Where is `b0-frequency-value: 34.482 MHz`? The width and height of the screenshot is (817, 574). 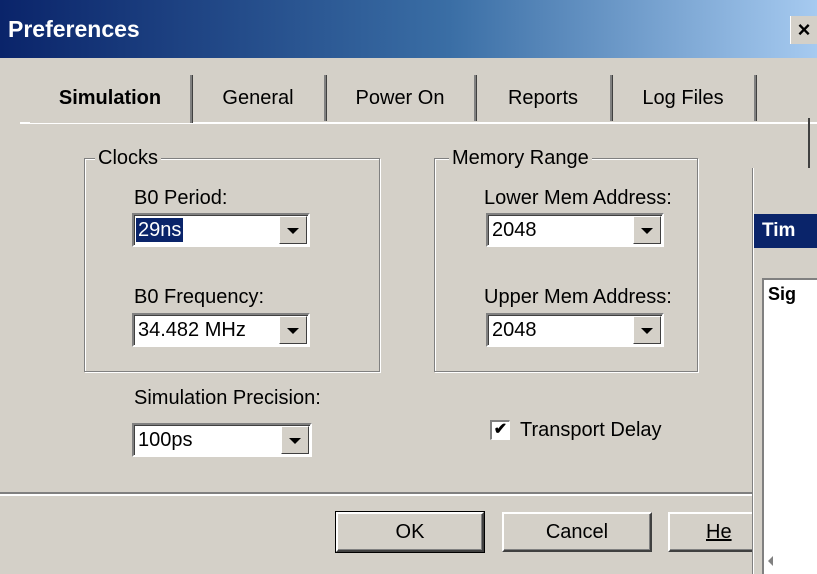 b0-frequency-value: 34.482 MHz is located at coordinates (192, 330).